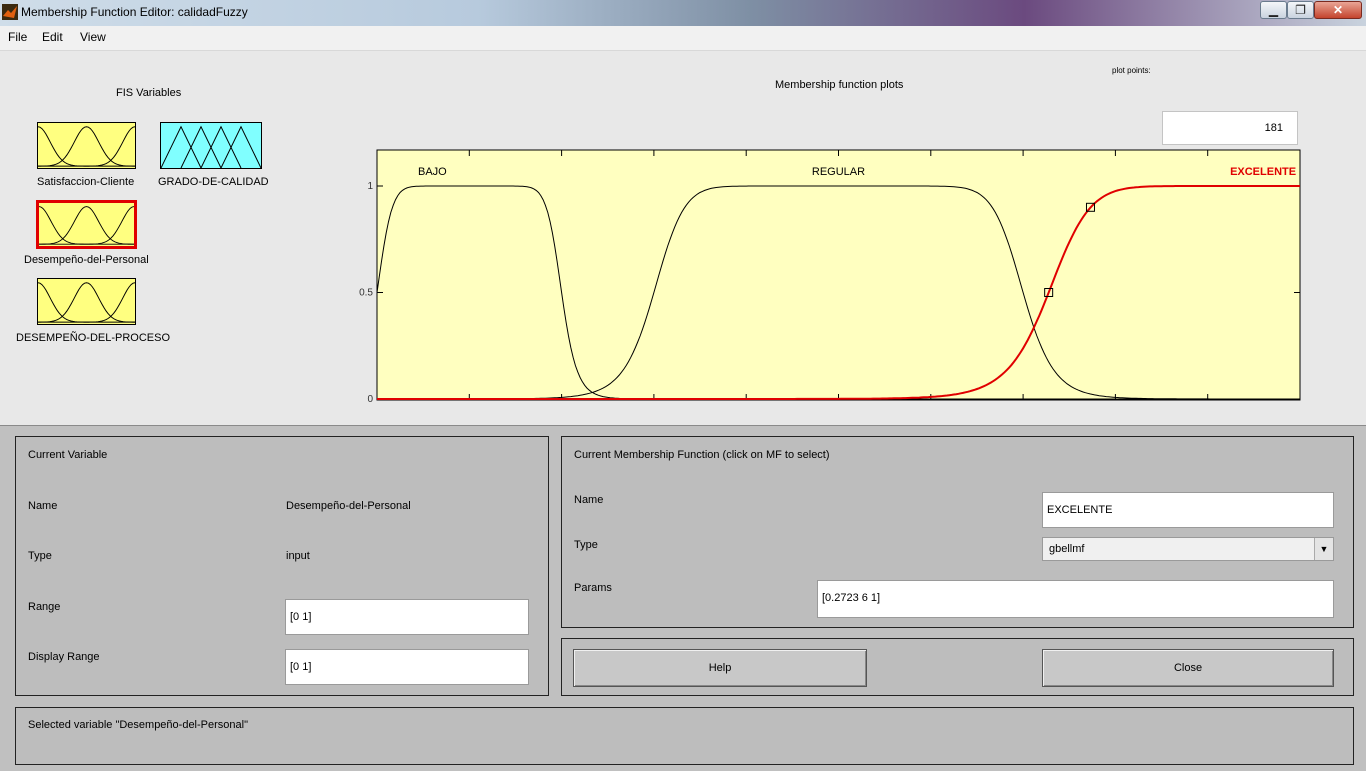 The image size is (1366, 771). What do you see at coordinates (957, 667) in the screenshot?
I see `buttons-panel: Help Close` at bounding box center [957, 667].